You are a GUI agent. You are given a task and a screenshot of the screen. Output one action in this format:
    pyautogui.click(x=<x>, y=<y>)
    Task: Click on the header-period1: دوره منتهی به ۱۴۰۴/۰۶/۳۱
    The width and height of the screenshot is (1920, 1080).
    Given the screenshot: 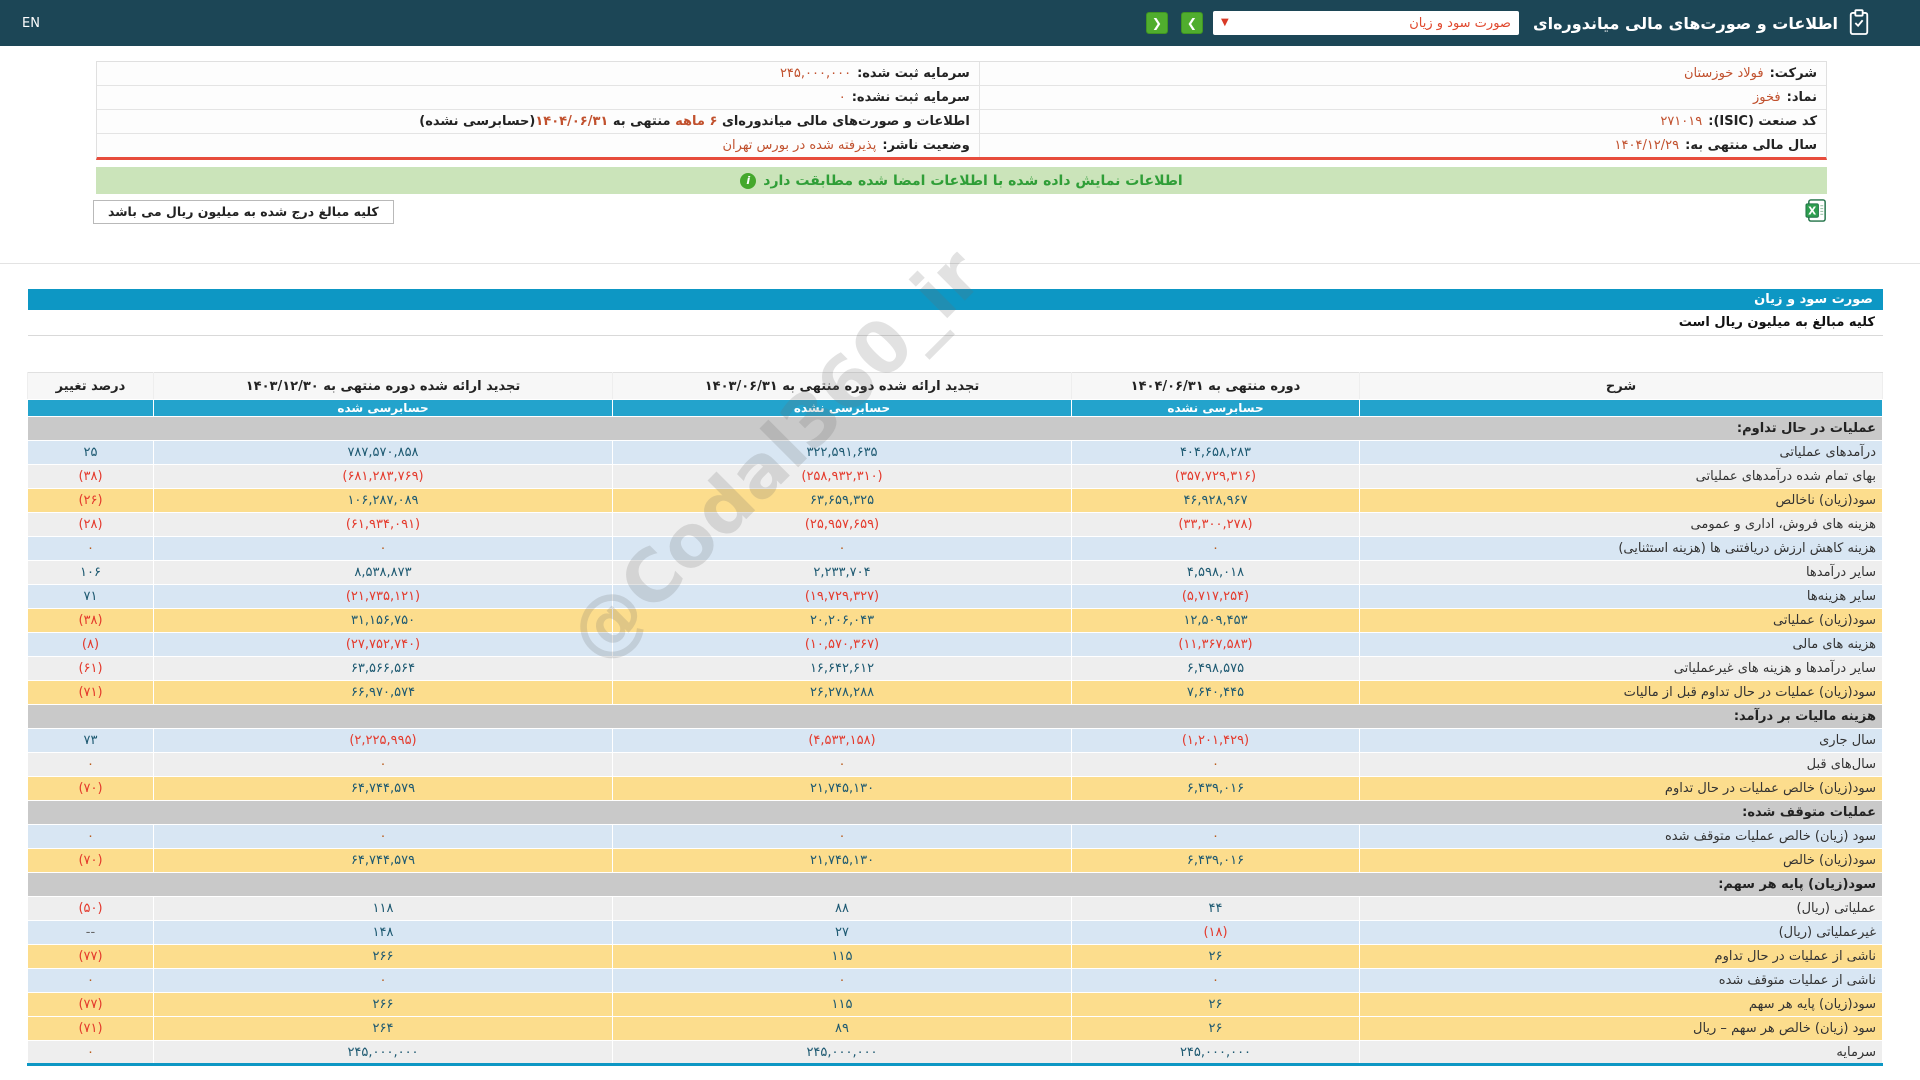 What is the action you would take?
    pyautogui.click(x=1215, y=386)
    